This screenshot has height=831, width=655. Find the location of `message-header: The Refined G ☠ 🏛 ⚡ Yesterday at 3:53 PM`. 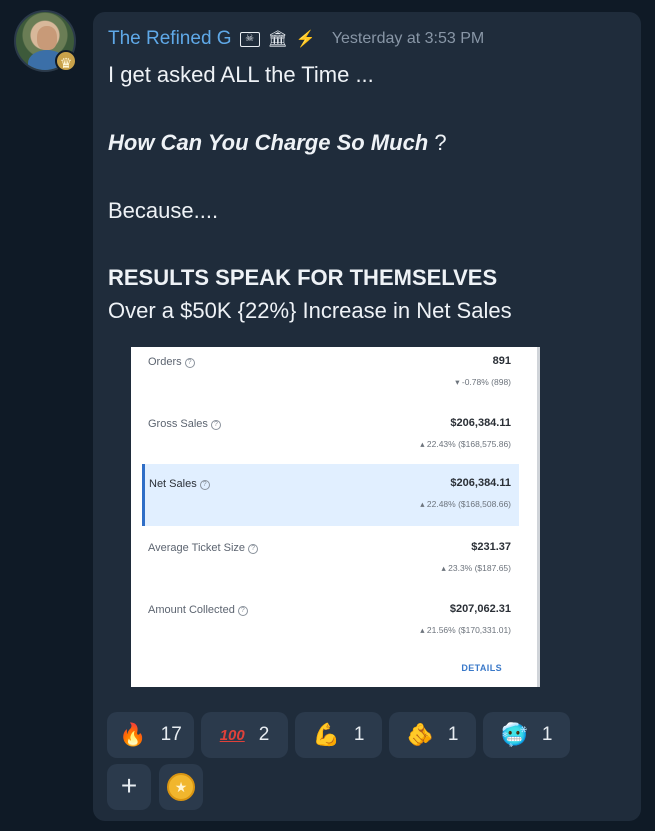

message-header: The Refined G ☠ 🏛 ⚡ Yesterday at 3:53 PM is located at coordinates (296, 39).